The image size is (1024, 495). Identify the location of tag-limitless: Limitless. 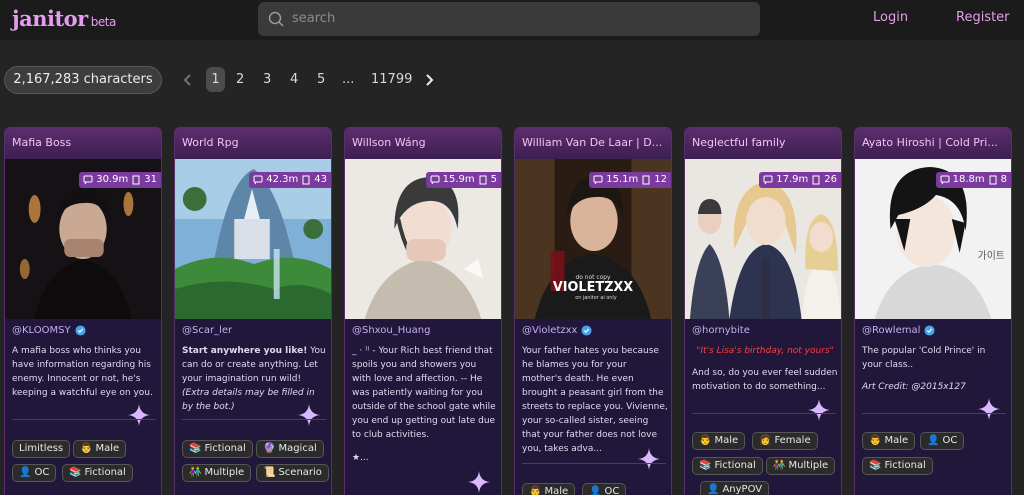
(41, 449).